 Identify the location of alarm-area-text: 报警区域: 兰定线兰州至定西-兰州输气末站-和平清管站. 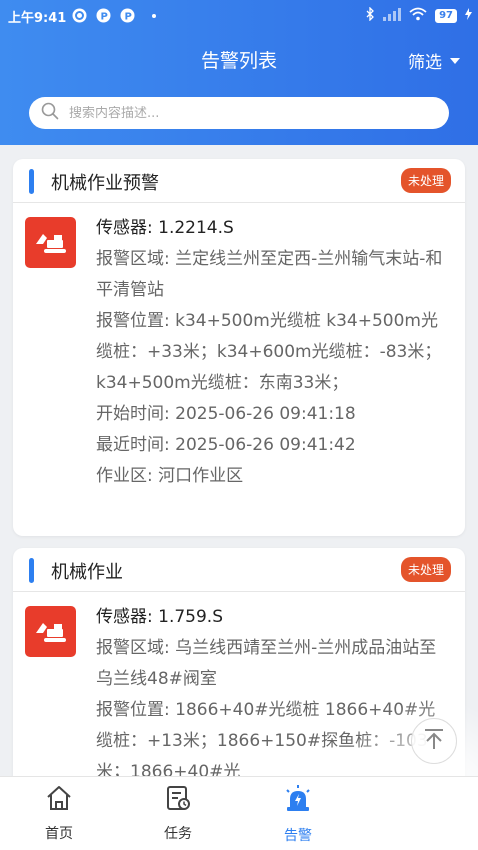
(269, 274).